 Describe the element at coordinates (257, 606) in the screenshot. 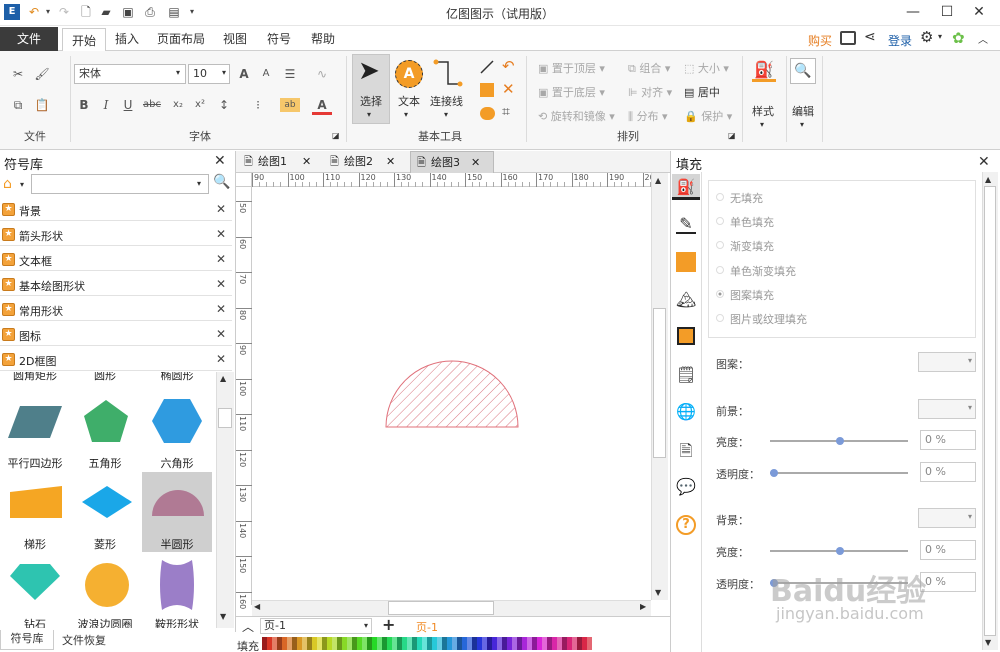

I see `scroll-left-icon: ◀` at that location.